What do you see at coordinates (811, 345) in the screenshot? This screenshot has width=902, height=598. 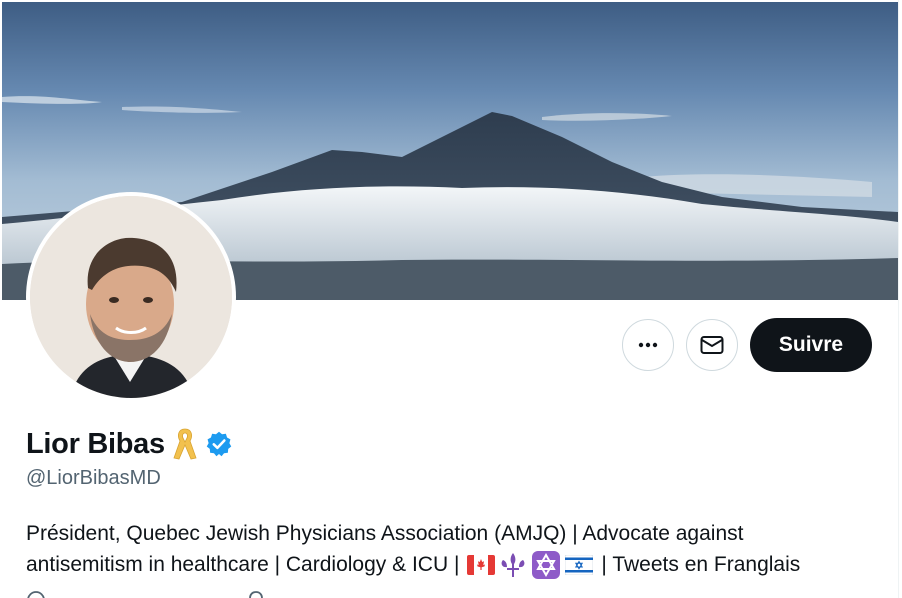 I see `follow-button: Suivre` at bounding box center [811, 345].